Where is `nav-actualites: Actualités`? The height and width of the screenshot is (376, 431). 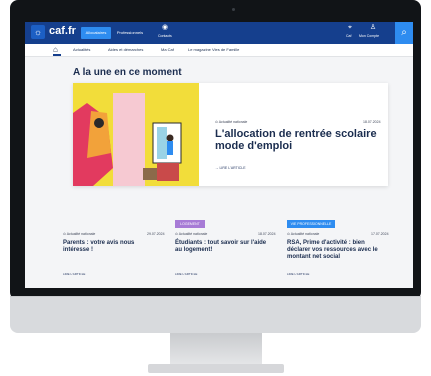
nav-actualites: Actualités is located at coordinates (81, 49).